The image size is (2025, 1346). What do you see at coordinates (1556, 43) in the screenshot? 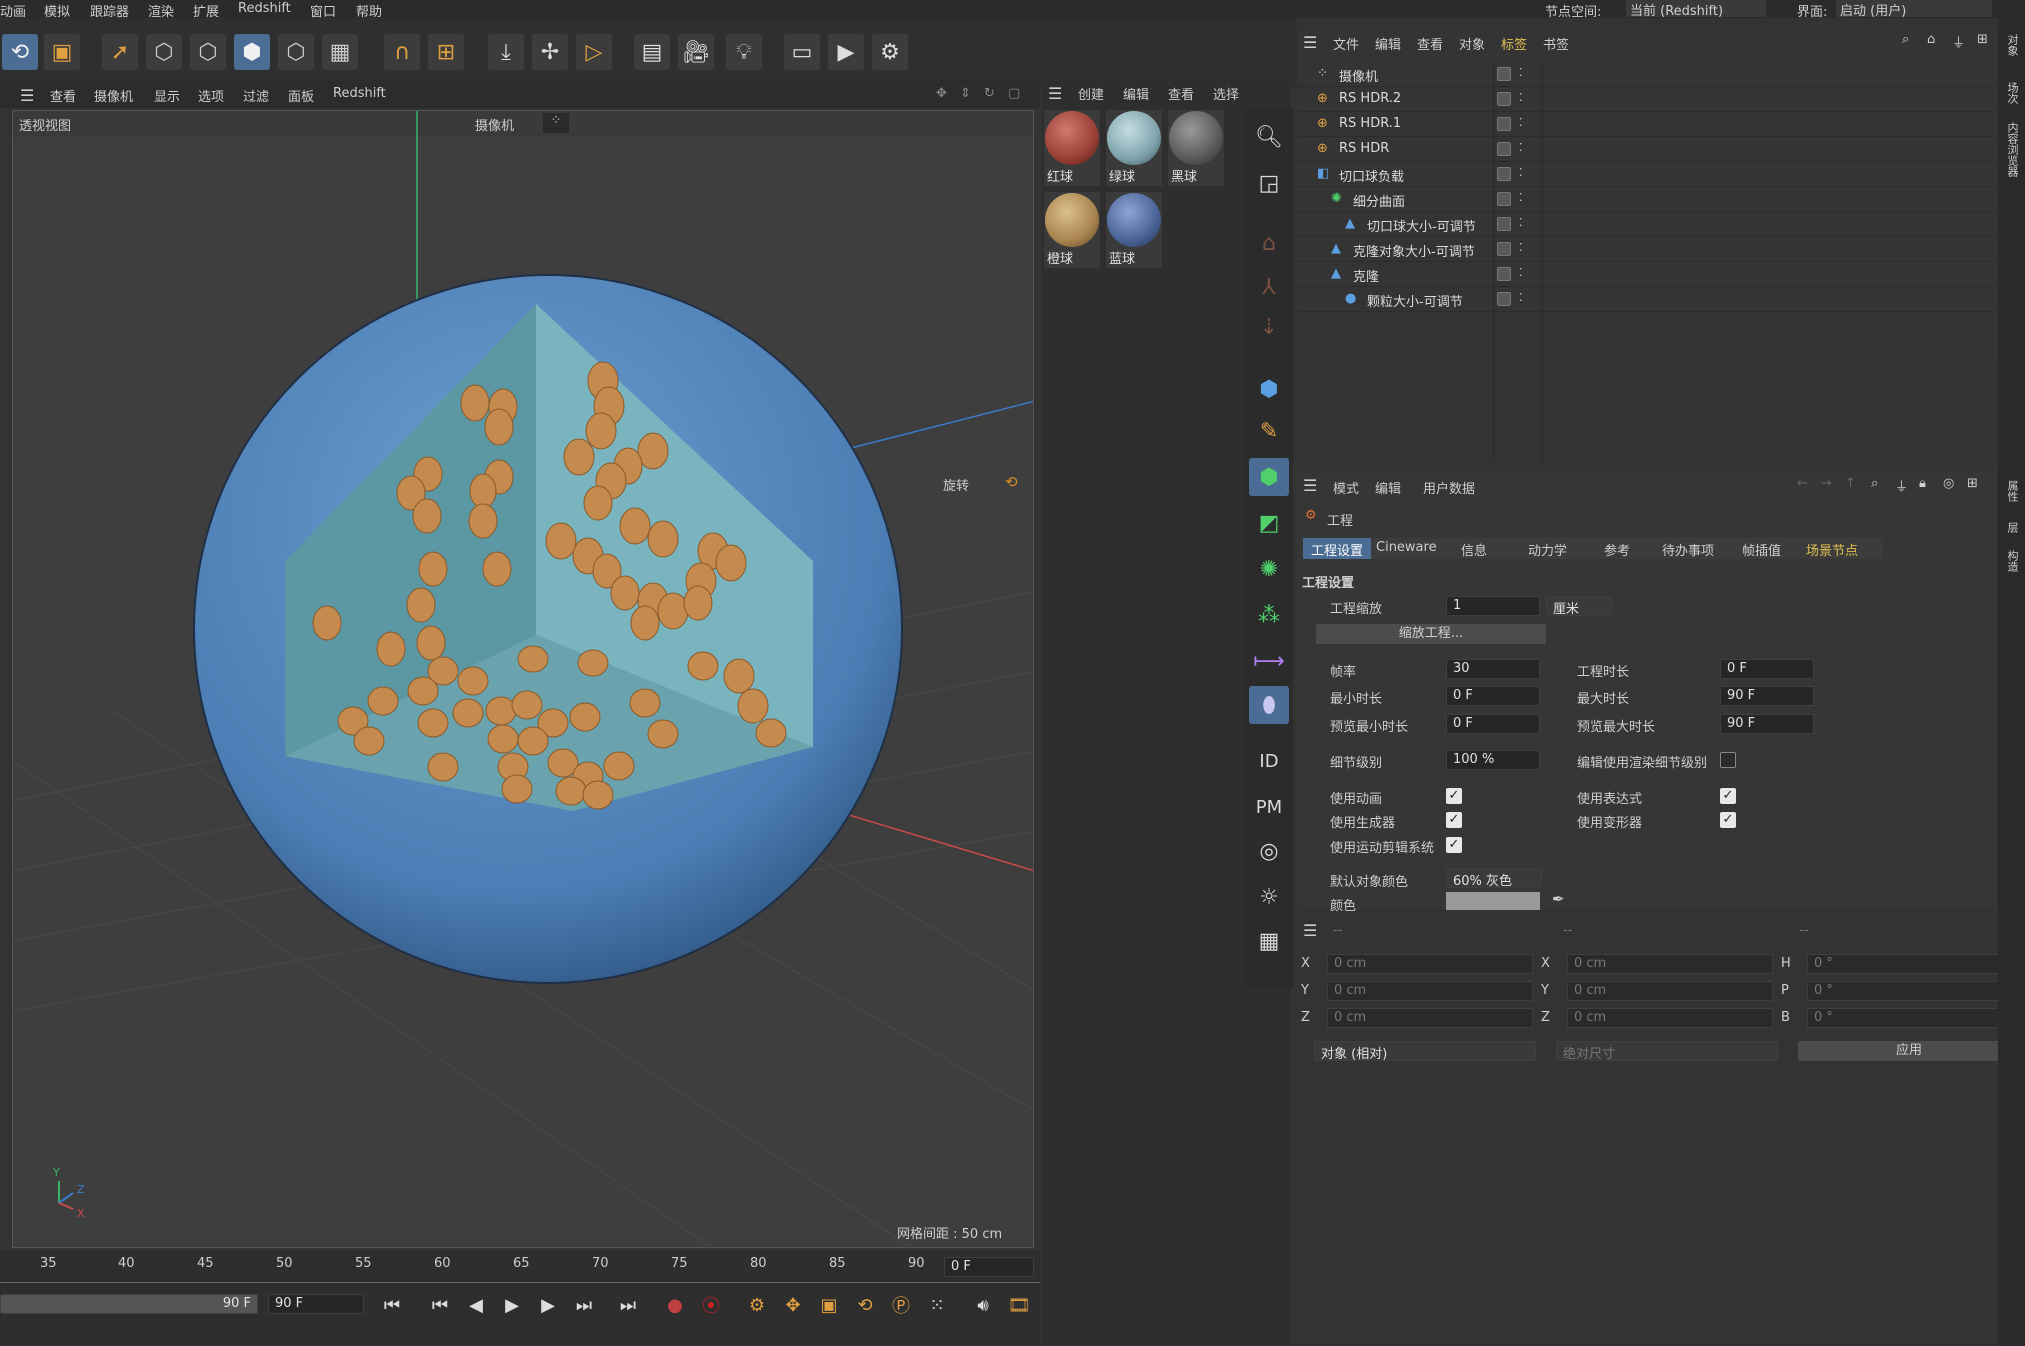
I see `obj-menu-bookmarks: 书签` at bounding box center [1556, 43].